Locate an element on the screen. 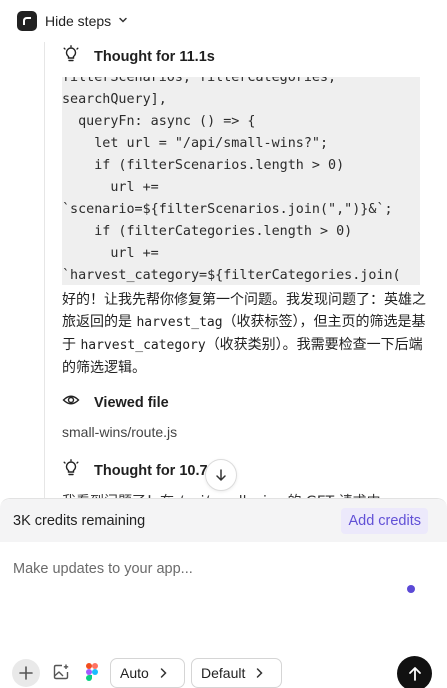  steps-toggle: Hide steps is located at coordinates (223, 21).